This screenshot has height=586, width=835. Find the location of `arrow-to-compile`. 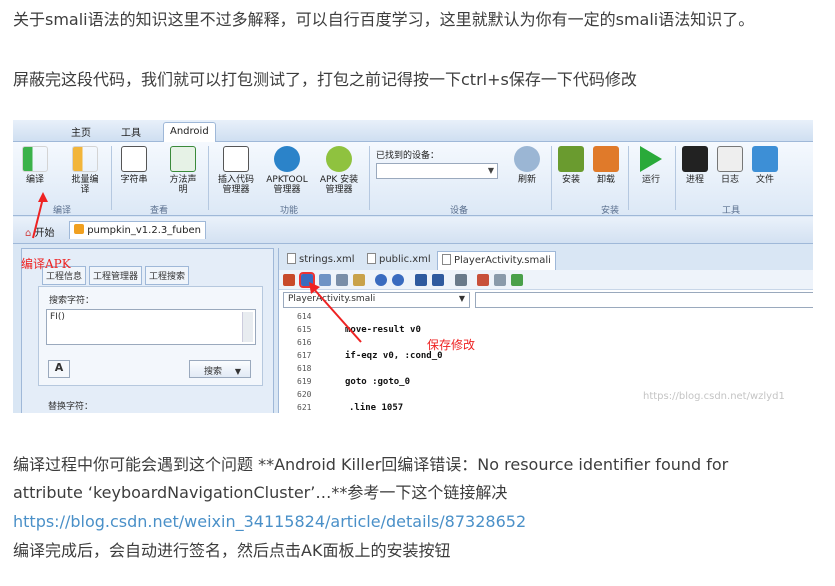

arrow-to-compile is located at coordinates (38, 218).